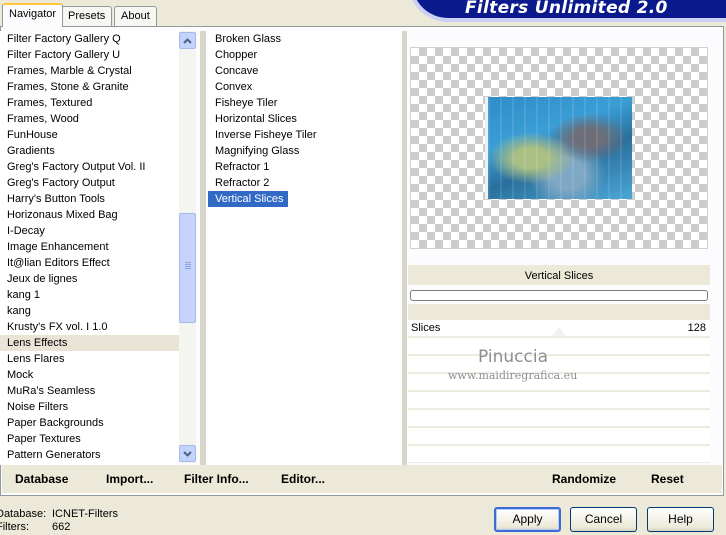  What do you see at coordinates (90, 327) in the screenshot?
I see `category-item: Krusty's FX vol. I 1.0` at bounding box center [90, 327].